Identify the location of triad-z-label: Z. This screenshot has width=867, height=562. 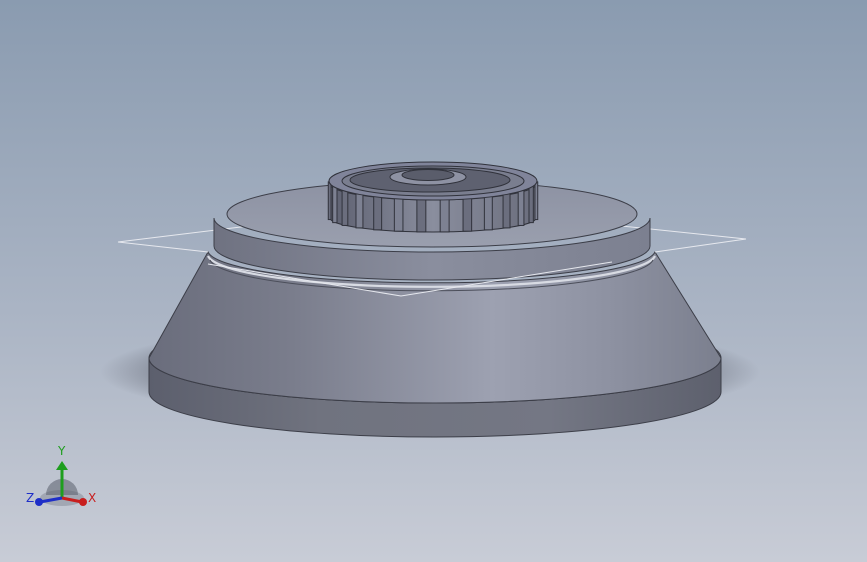
(30, 498).